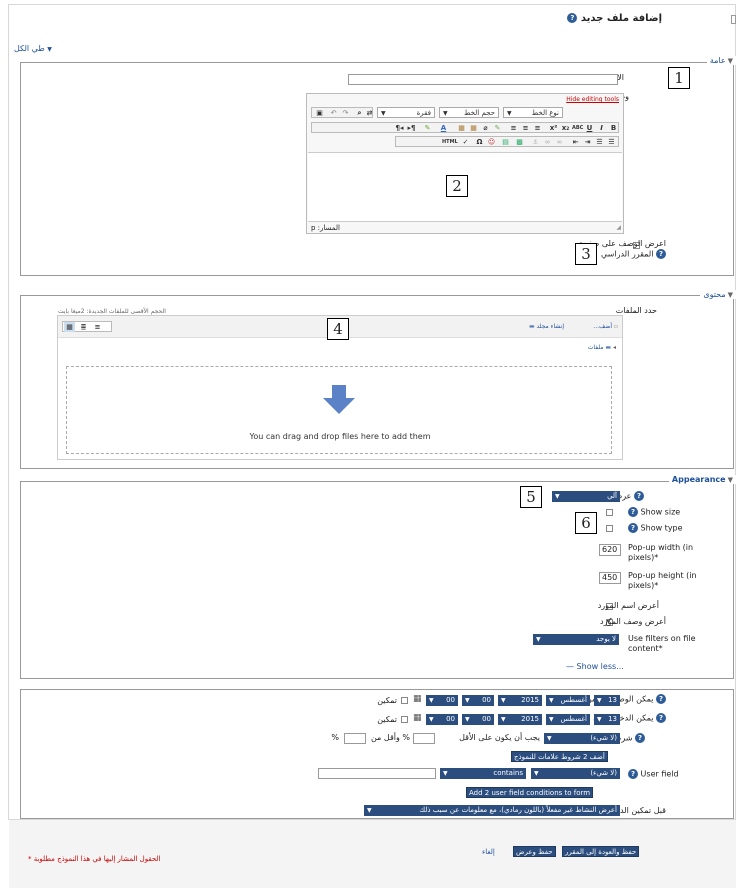 Image resolution: width=736 pixels, height=893 pixels. Describe the element at coordinates (575, 773) in the screenshot. I see `user-field-select: (لا شيء) ▼` at that location.